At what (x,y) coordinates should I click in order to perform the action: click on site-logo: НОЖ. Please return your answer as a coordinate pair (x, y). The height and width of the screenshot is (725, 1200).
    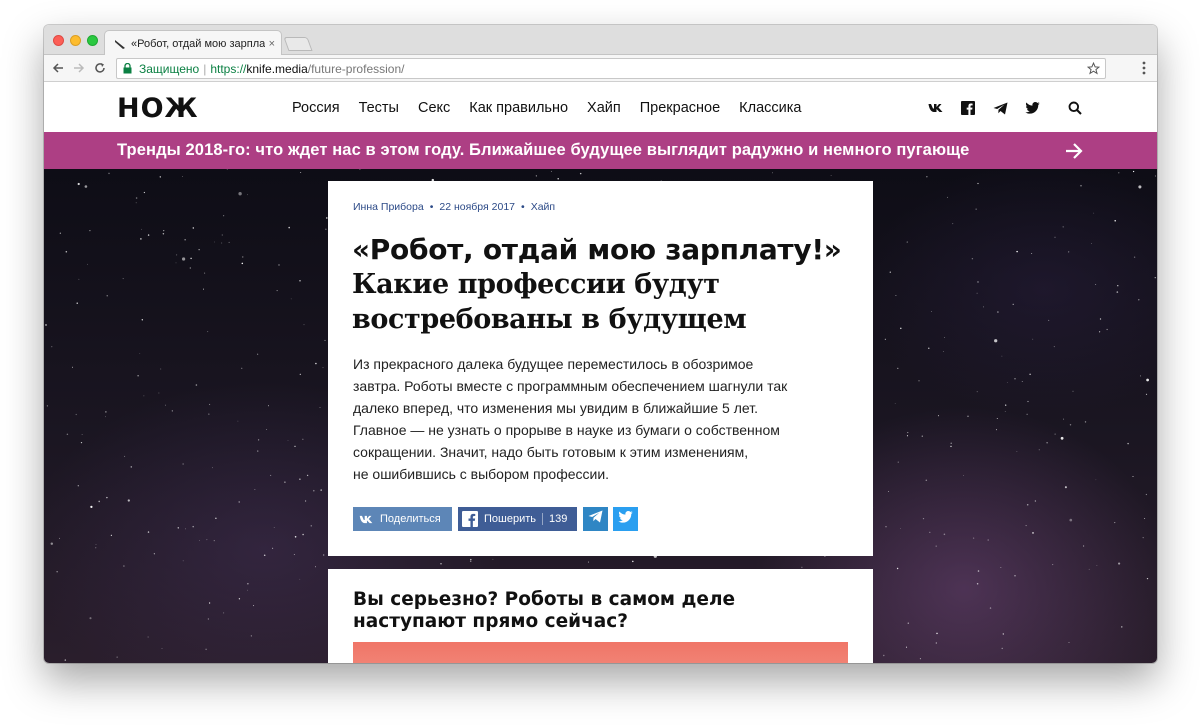
    Looking at the image, I should click on (158, 108).